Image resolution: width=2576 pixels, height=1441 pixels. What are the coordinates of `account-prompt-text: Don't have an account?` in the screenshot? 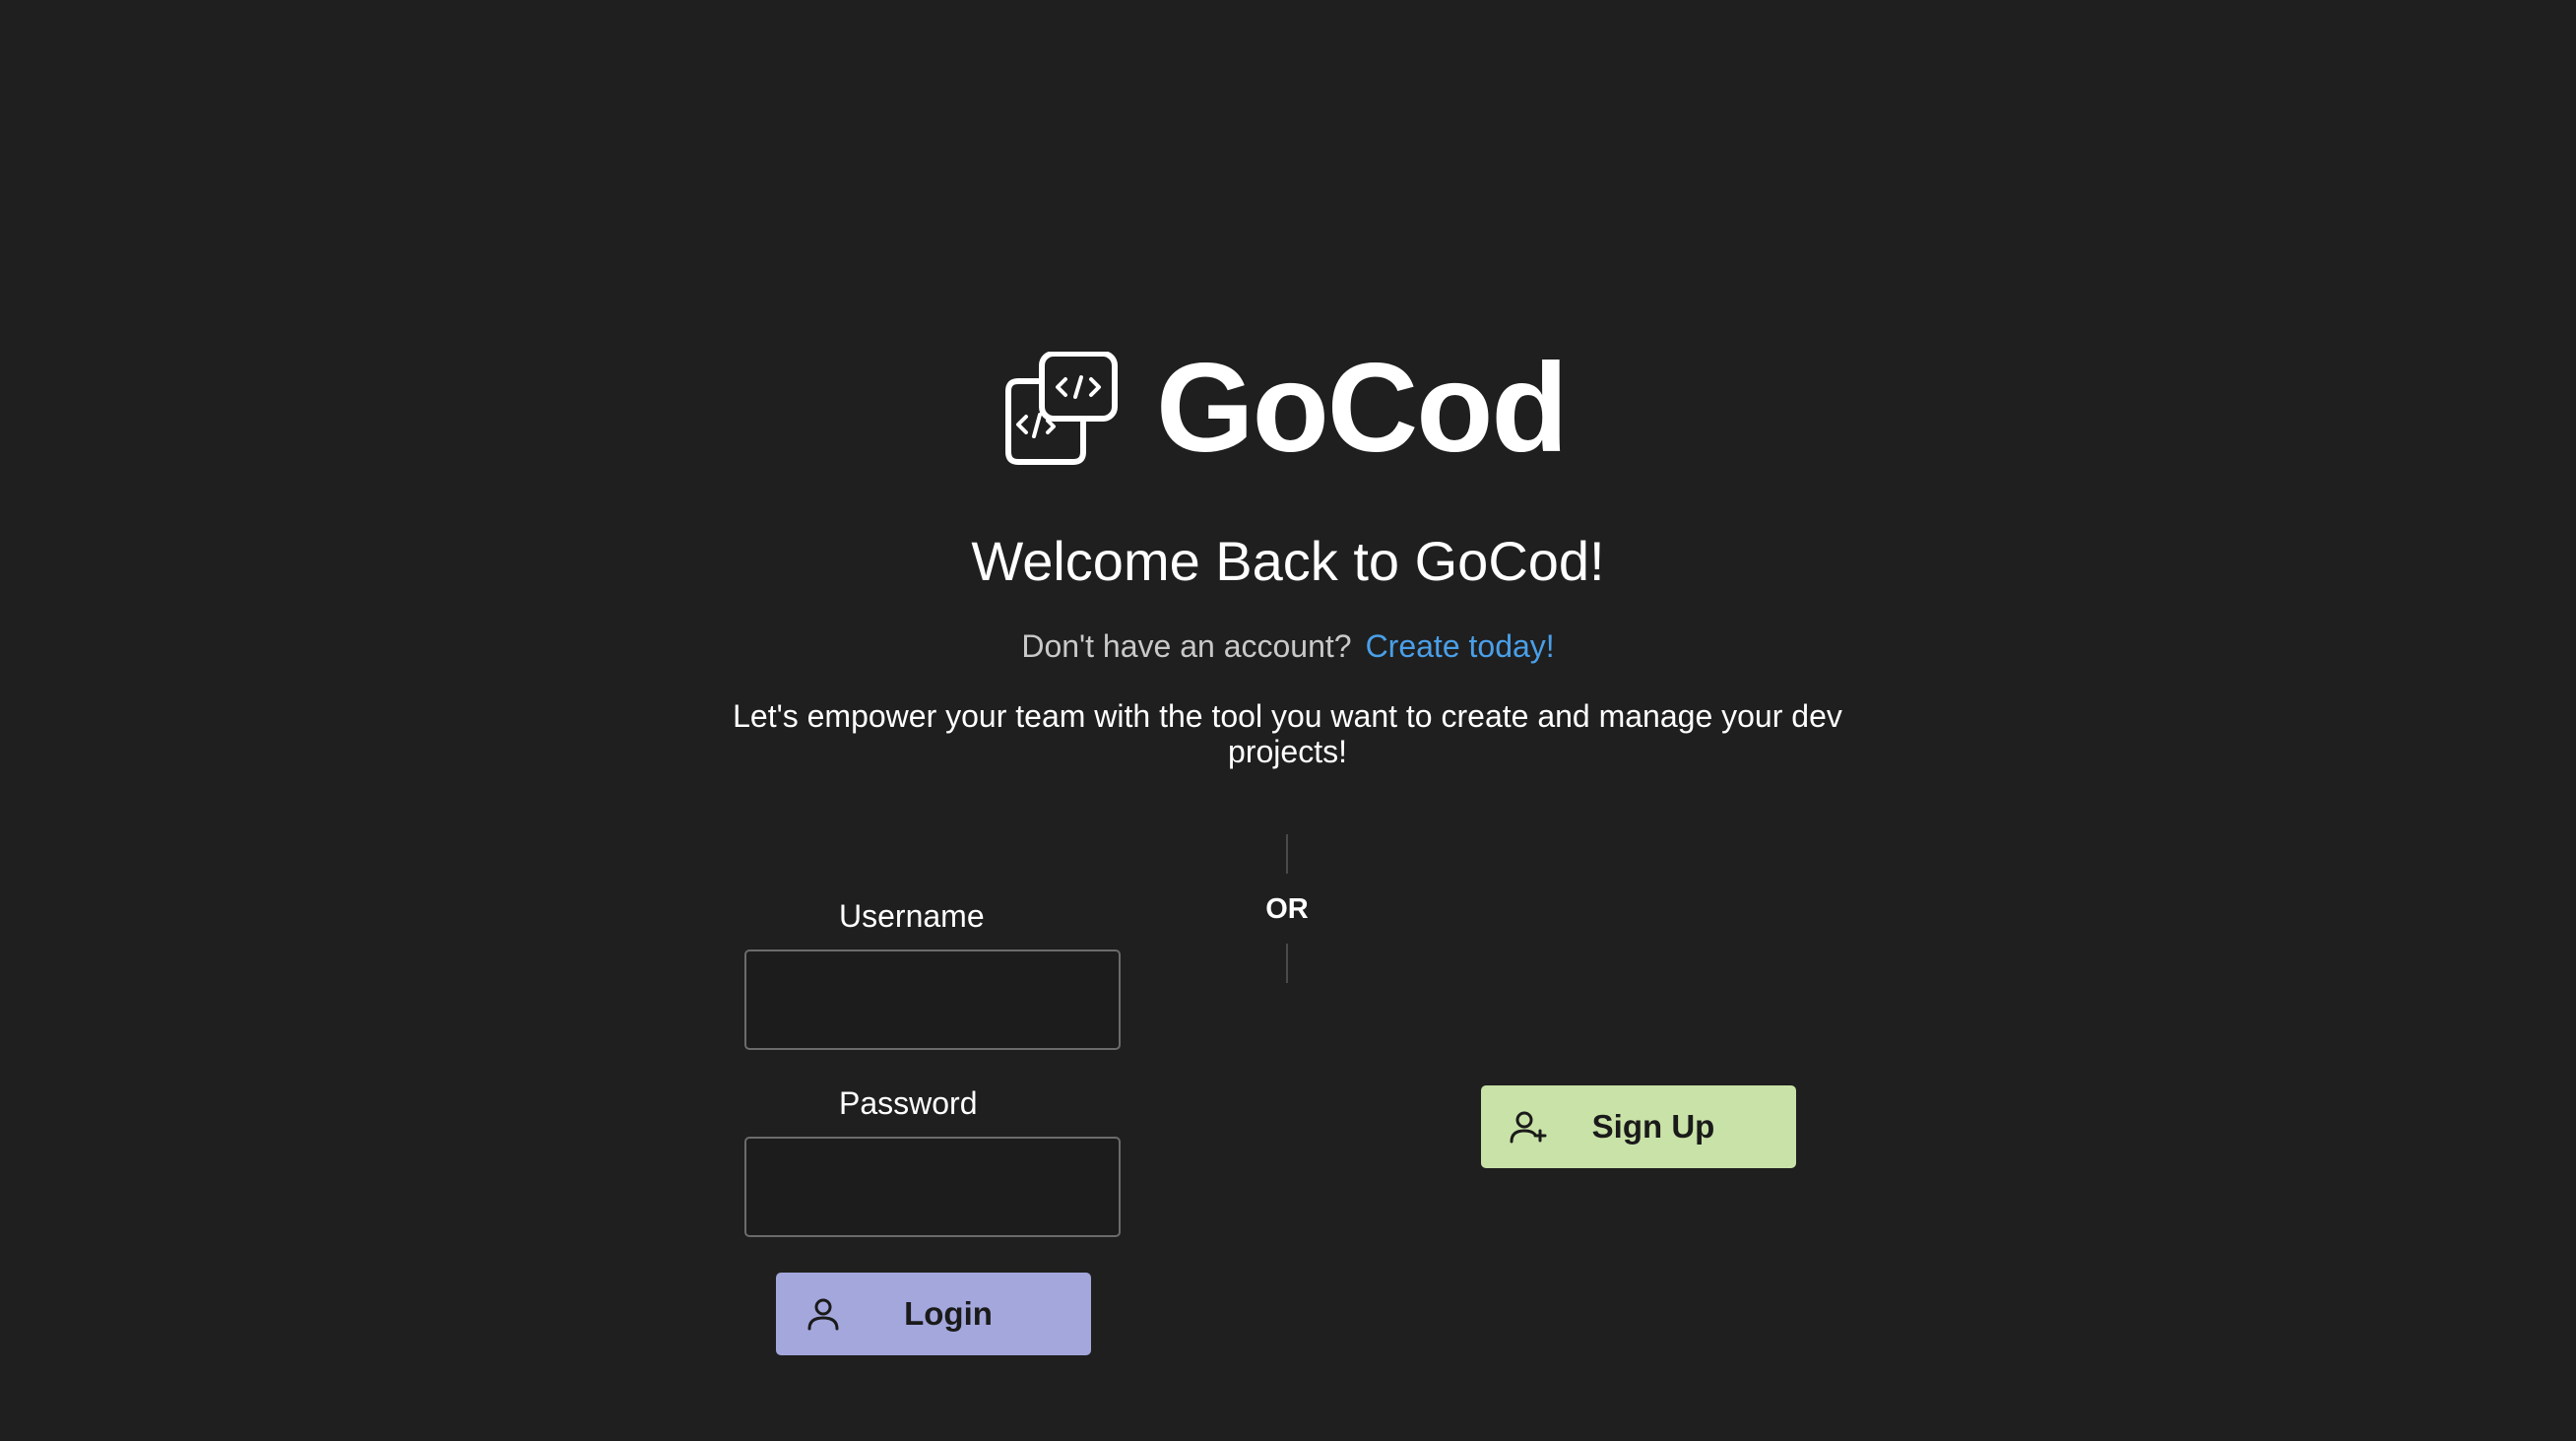 It's located at (1186, 646).